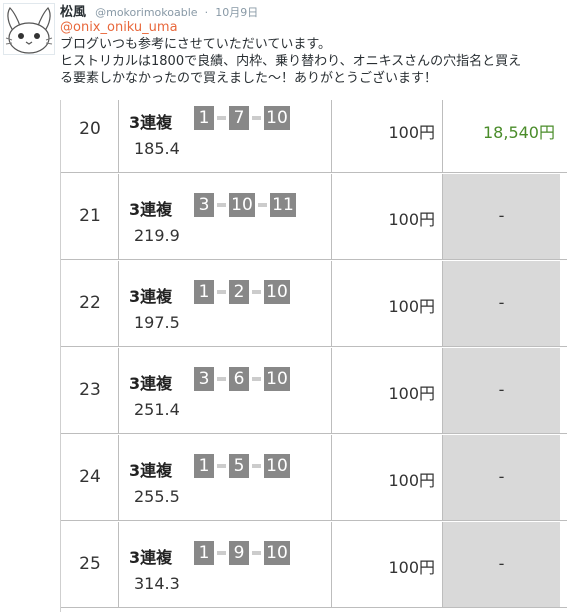 The height and width of the screenshot is (612, 567). What do you see at coordinates (312, 27) in the screenshot?
I see `mention-link: @onix_oniku_uma` at bounding box center [312, 27].